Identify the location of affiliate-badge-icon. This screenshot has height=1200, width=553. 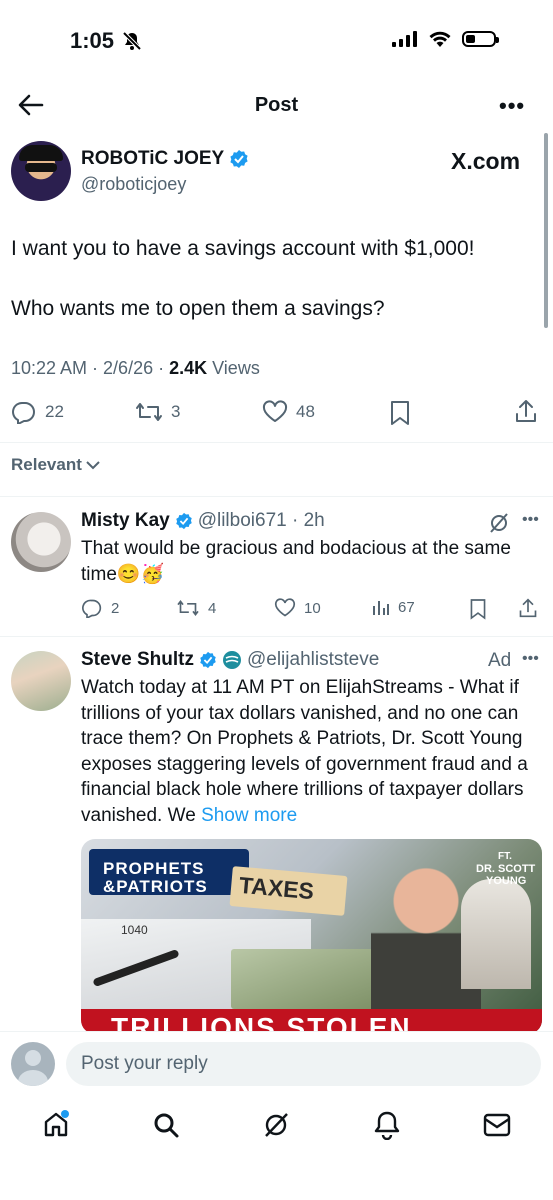
(231, 660).